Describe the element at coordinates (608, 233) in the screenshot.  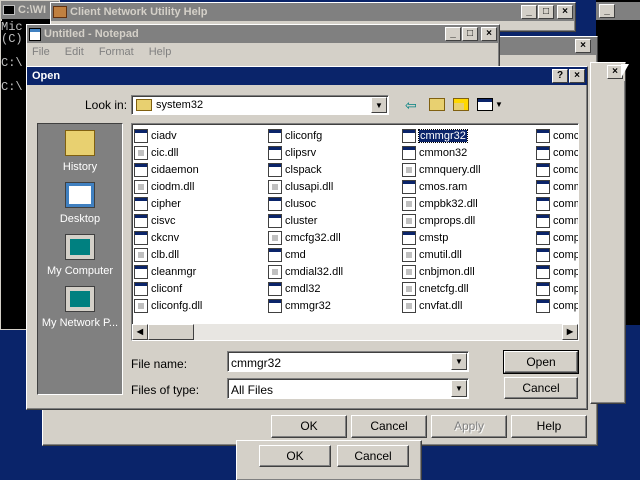
I see `right-dialog: ×` at that location.